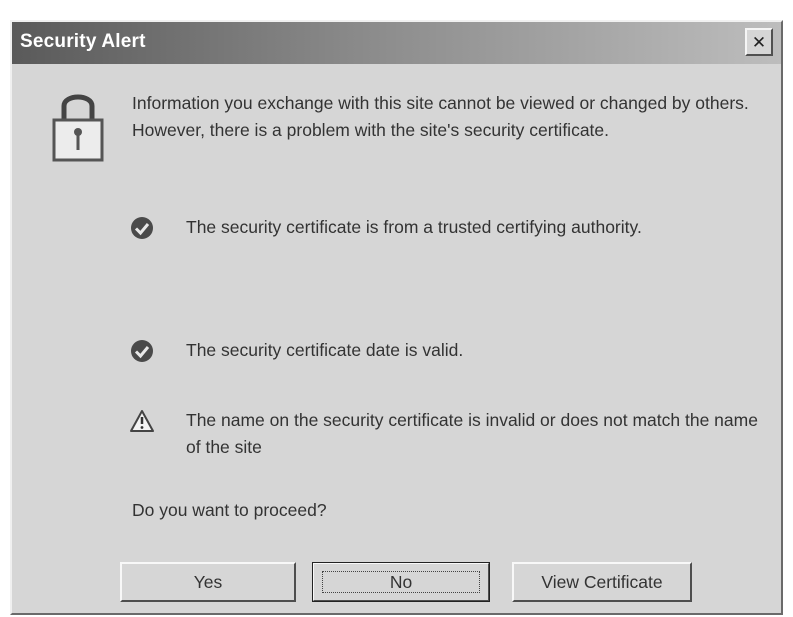 This screenshot has width=793, height=617. I want to click on no-button: No, so click(401, 582).